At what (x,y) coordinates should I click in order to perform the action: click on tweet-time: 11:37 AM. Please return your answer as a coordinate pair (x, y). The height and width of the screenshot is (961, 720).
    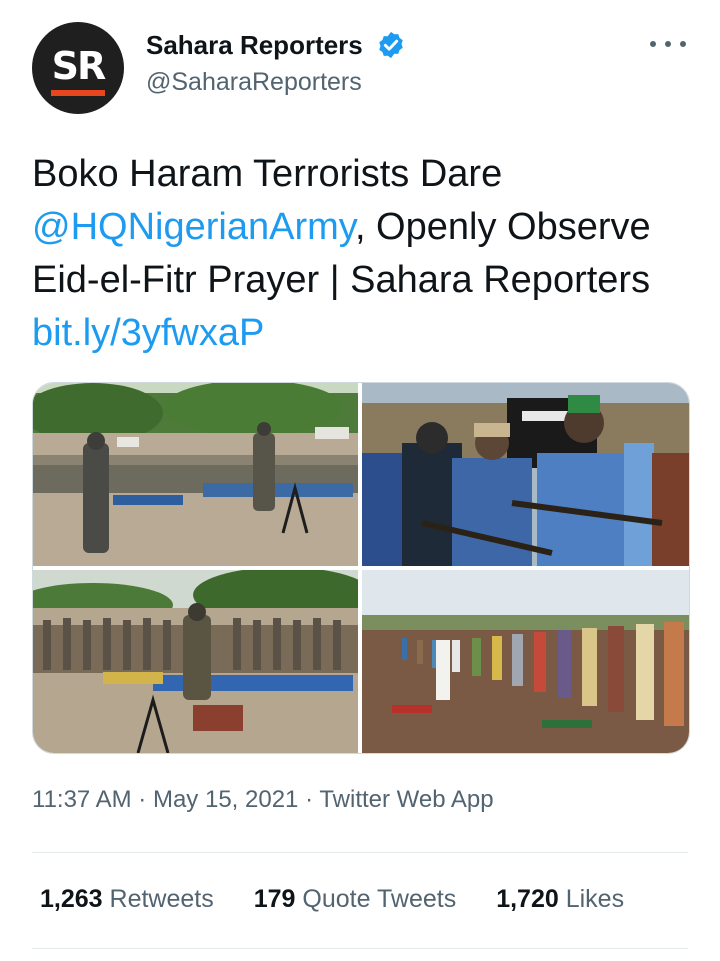
    Looking at the image, I should click on (82, 799).